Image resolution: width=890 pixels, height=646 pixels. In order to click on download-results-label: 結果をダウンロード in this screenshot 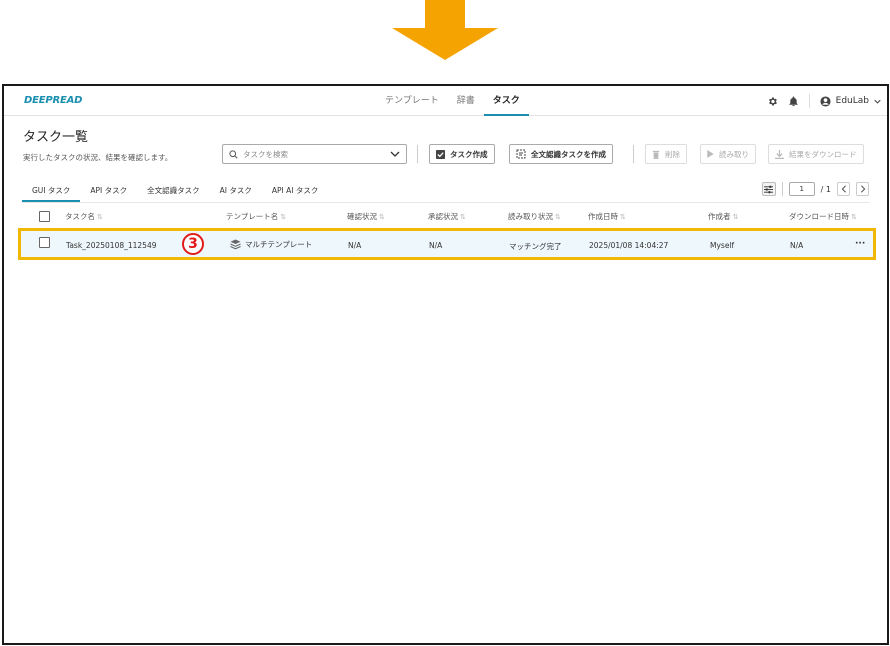, I will do `click(823, 154)`.